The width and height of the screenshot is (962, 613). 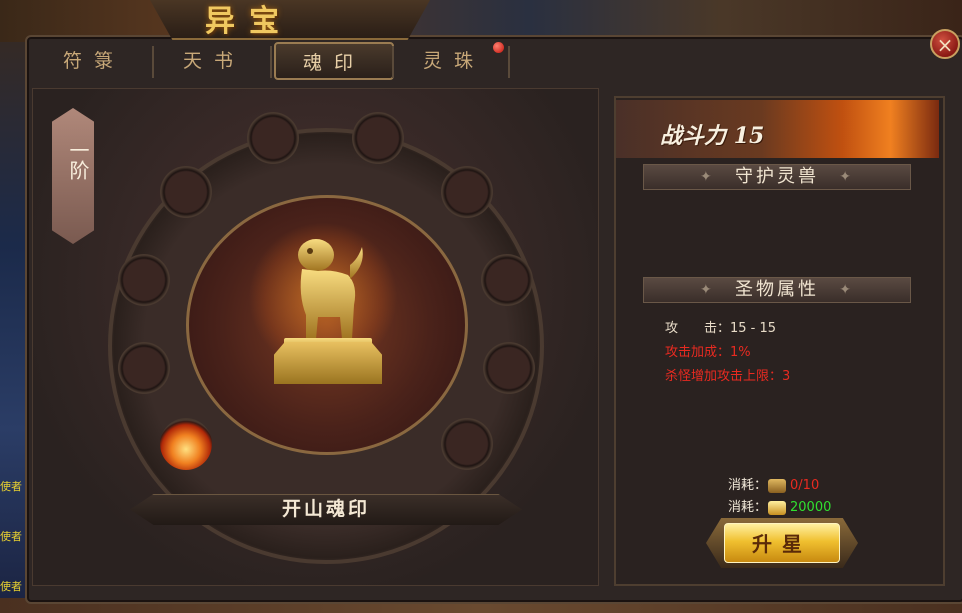 What do you see at coordinates (186, 444) in the screenshot?
I see `seal-slot-lit-fire-icon` at bounding box center [186, 444].